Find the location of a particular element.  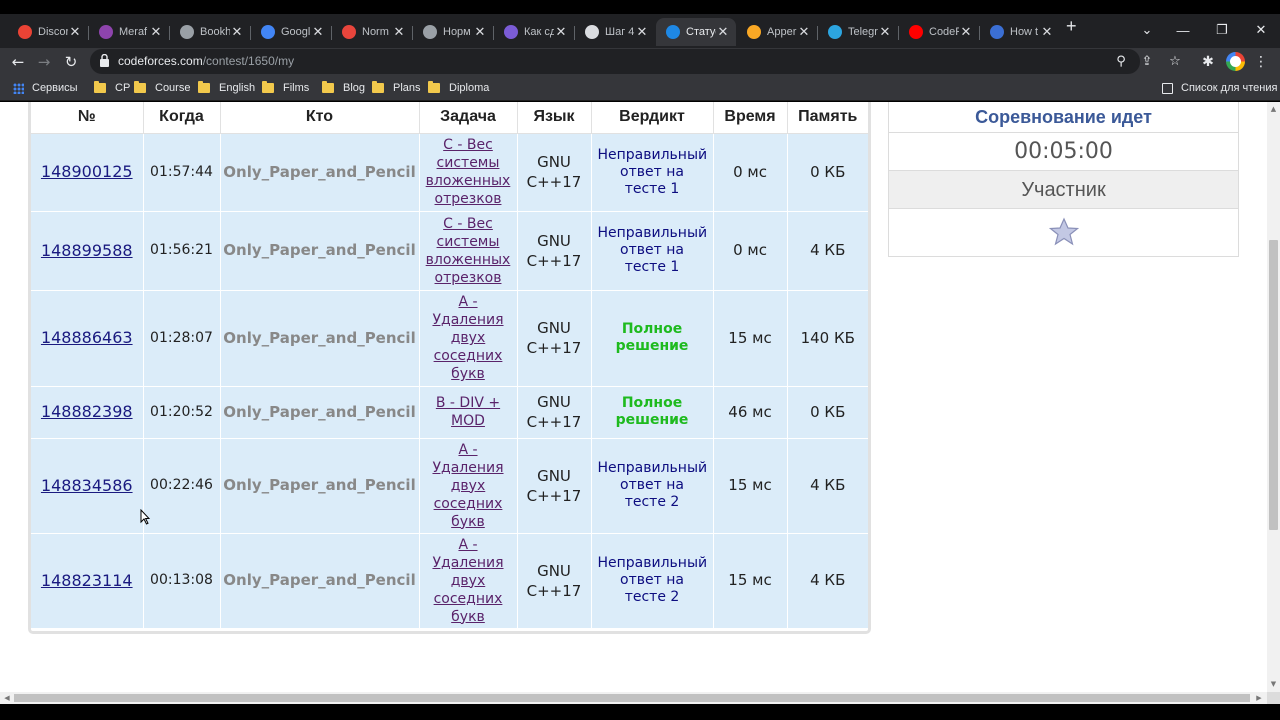

bookmark-folder: Plans is located at coordinates (396, 88).